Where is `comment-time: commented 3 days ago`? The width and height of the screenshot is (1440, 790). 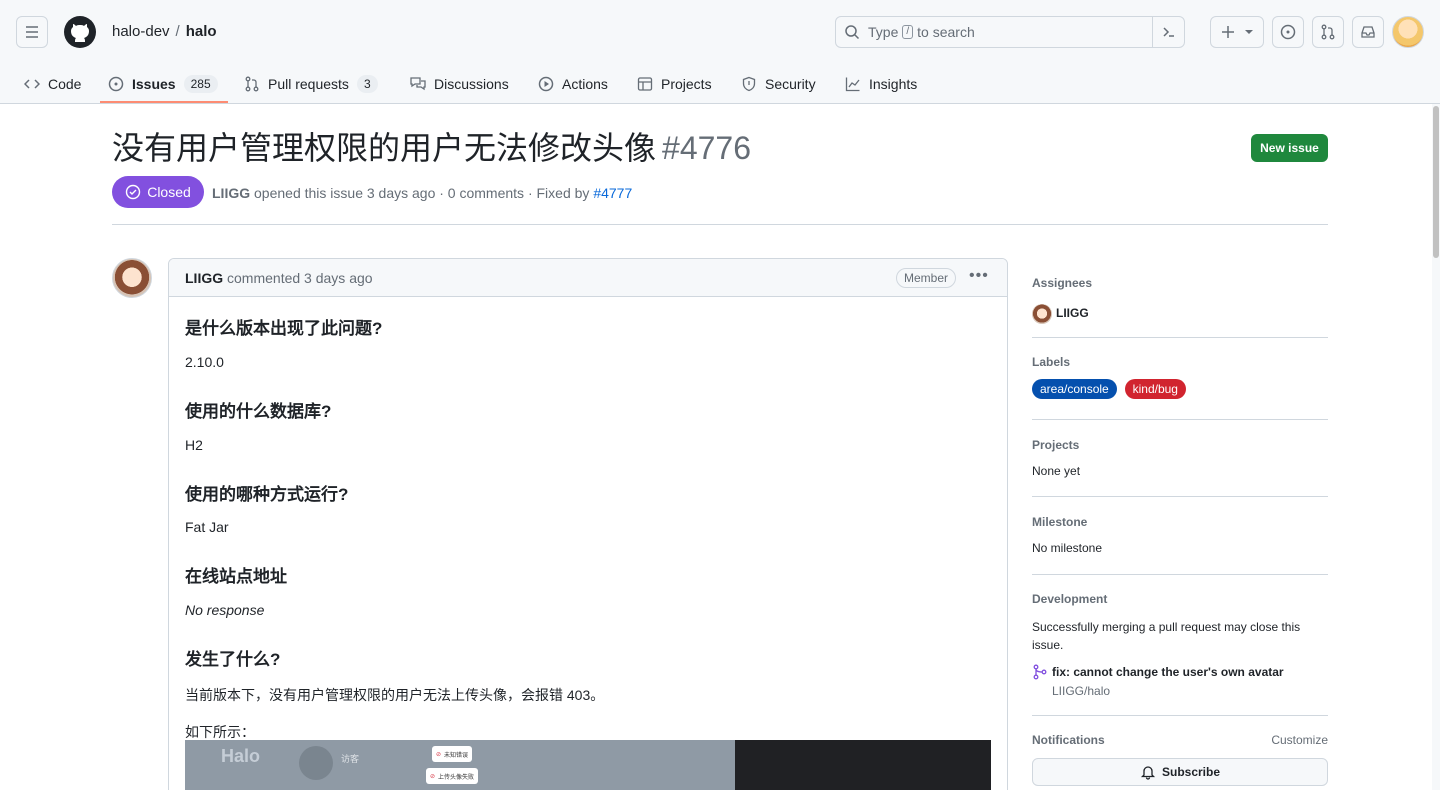 comment-time: commented 3 days ago is located at coordinates (300, 278).